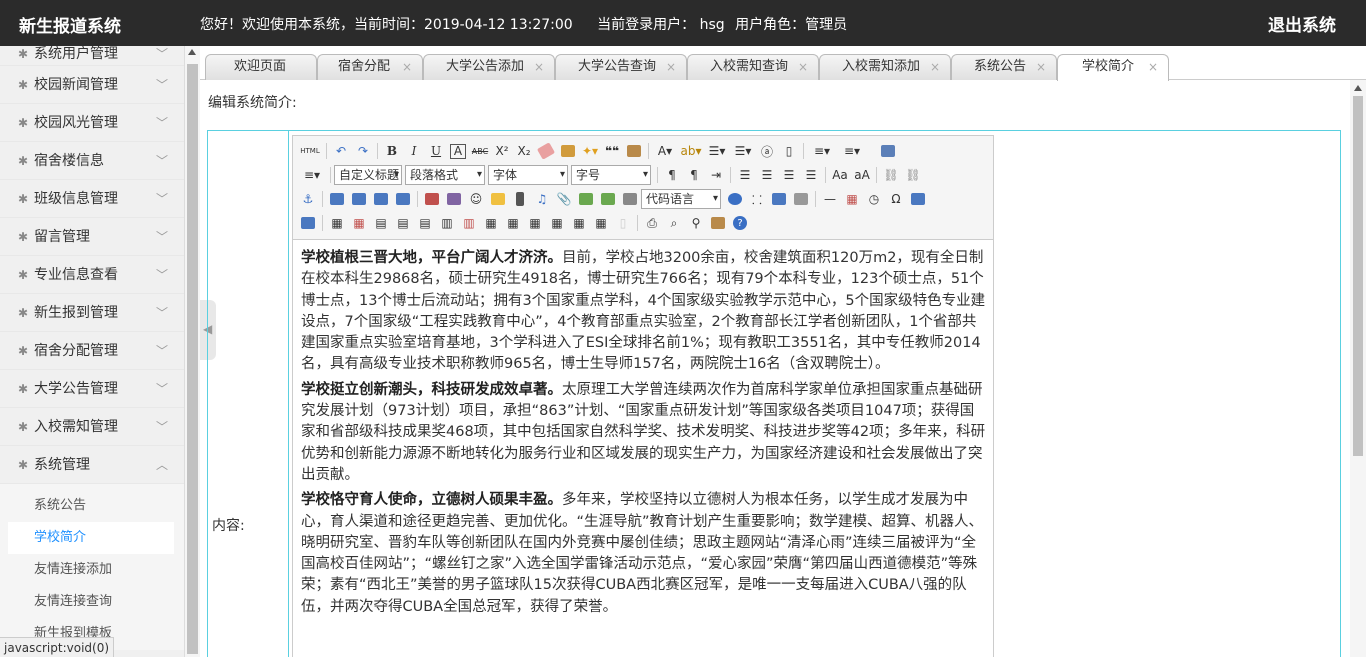 Image resolution: width=1366 pixels, height=657 pixels. Describe the element at coordinates (652, 223) in the screenshot. I see `print-icon: ⎙` at that location.